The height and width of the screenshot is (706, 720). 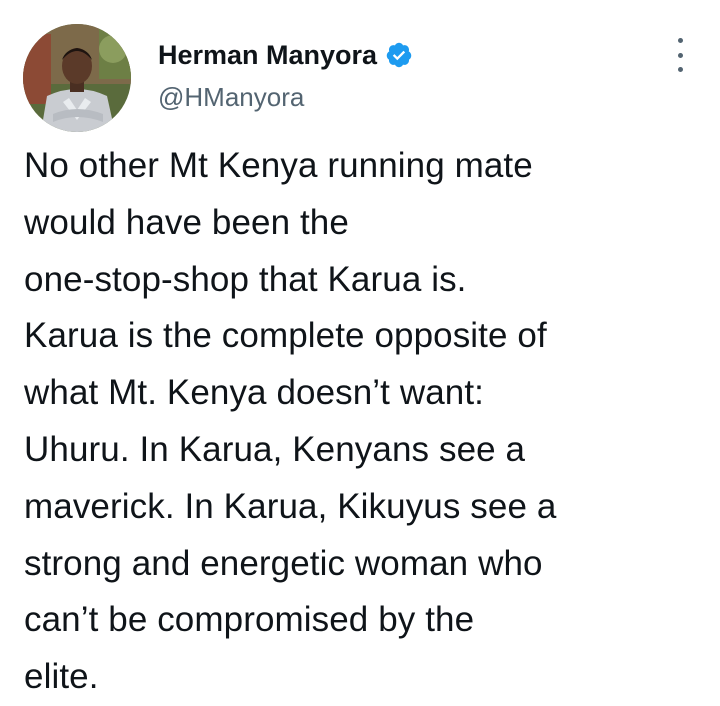 I want to click on avatar, so click(x=77, y=78).